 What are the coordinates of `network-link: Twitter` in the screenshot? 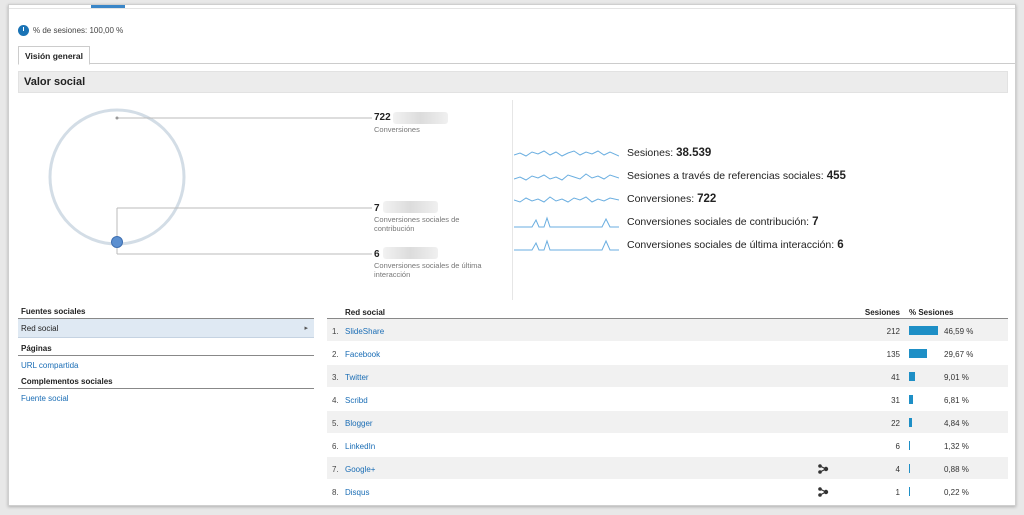 It's located at (357, 377).